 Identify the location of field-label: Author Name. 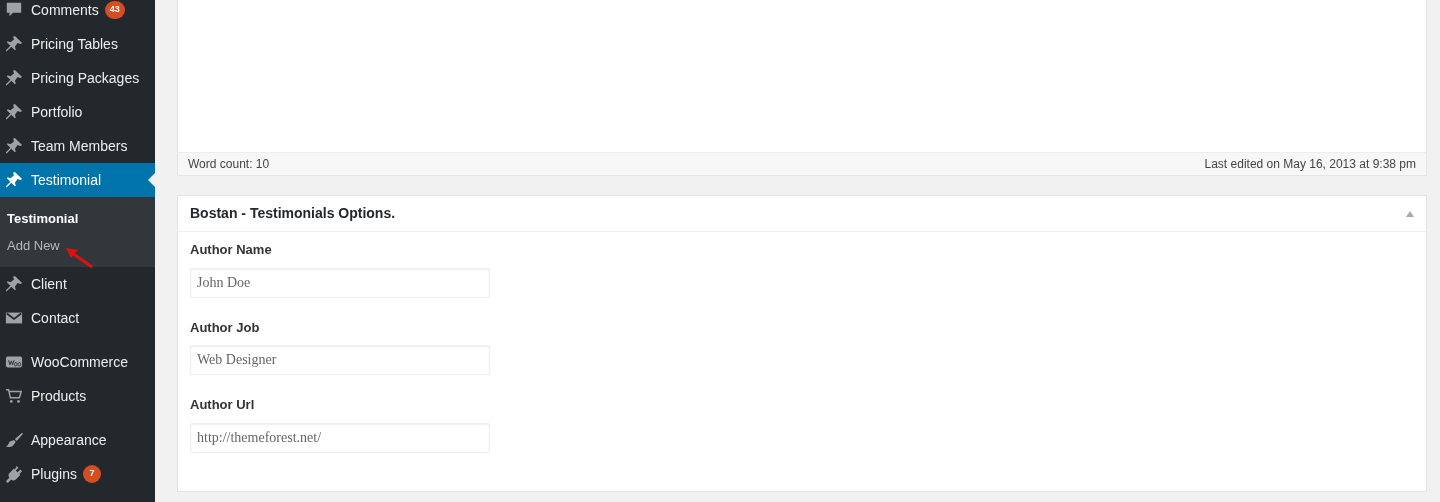
(231, 250).